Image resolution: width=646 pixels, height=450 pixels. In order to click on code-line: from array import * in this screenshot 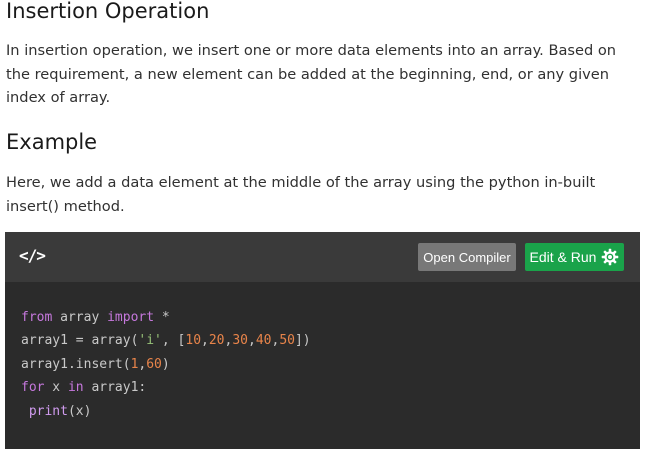, I will do `click(166, 317)`.